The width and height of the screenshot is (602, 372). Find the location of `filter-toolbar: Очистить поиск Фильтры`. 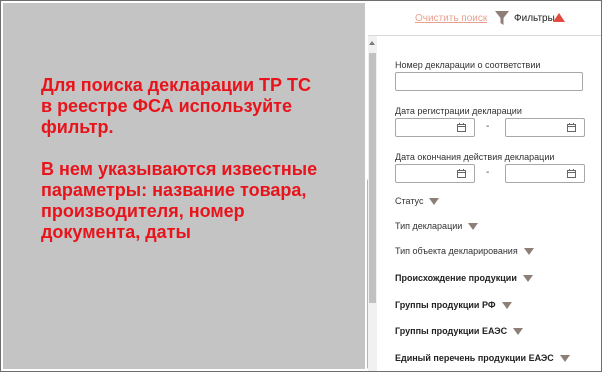

filter-toolbar: Очистить поиск Фильтры is located at coordinates (484, 18).